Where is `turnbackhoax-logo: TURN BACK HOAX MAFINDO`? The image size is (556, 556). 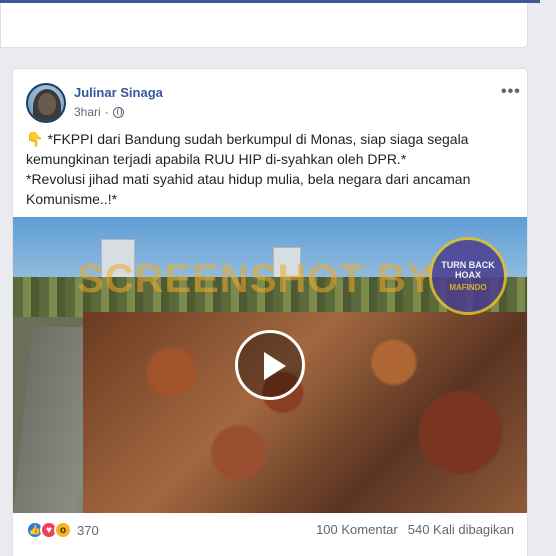
turnbackhoax-logo: TURN BACK HOAX MAFINDO is located at coordinates (468, 276).